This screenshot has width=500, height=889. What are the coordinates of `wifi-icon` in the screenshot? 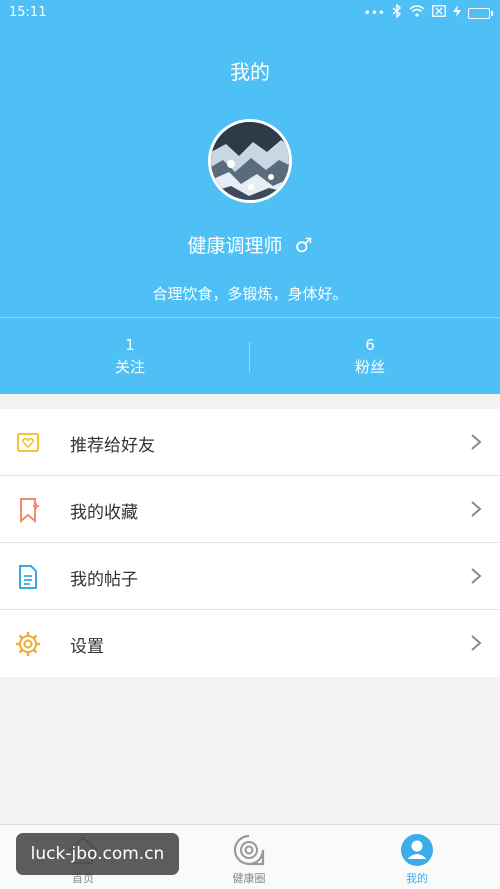 It's located at (417, 13).